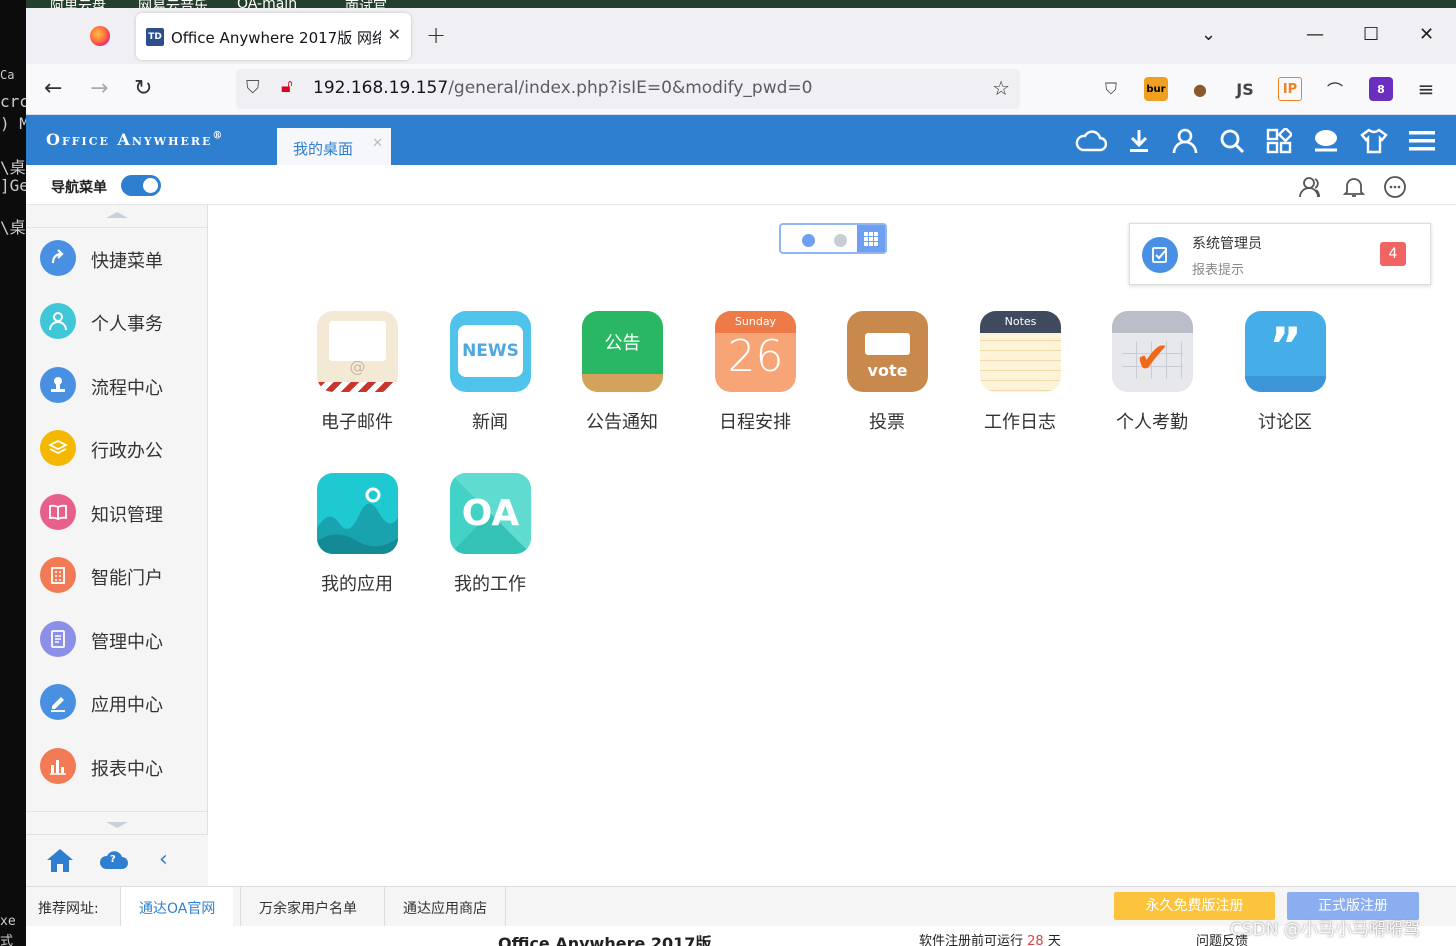  What do you see at coordinates (1200, 89) in the screenshot?
I see `cookie-extension-icon: ●` at bounding box center [1200, 89].